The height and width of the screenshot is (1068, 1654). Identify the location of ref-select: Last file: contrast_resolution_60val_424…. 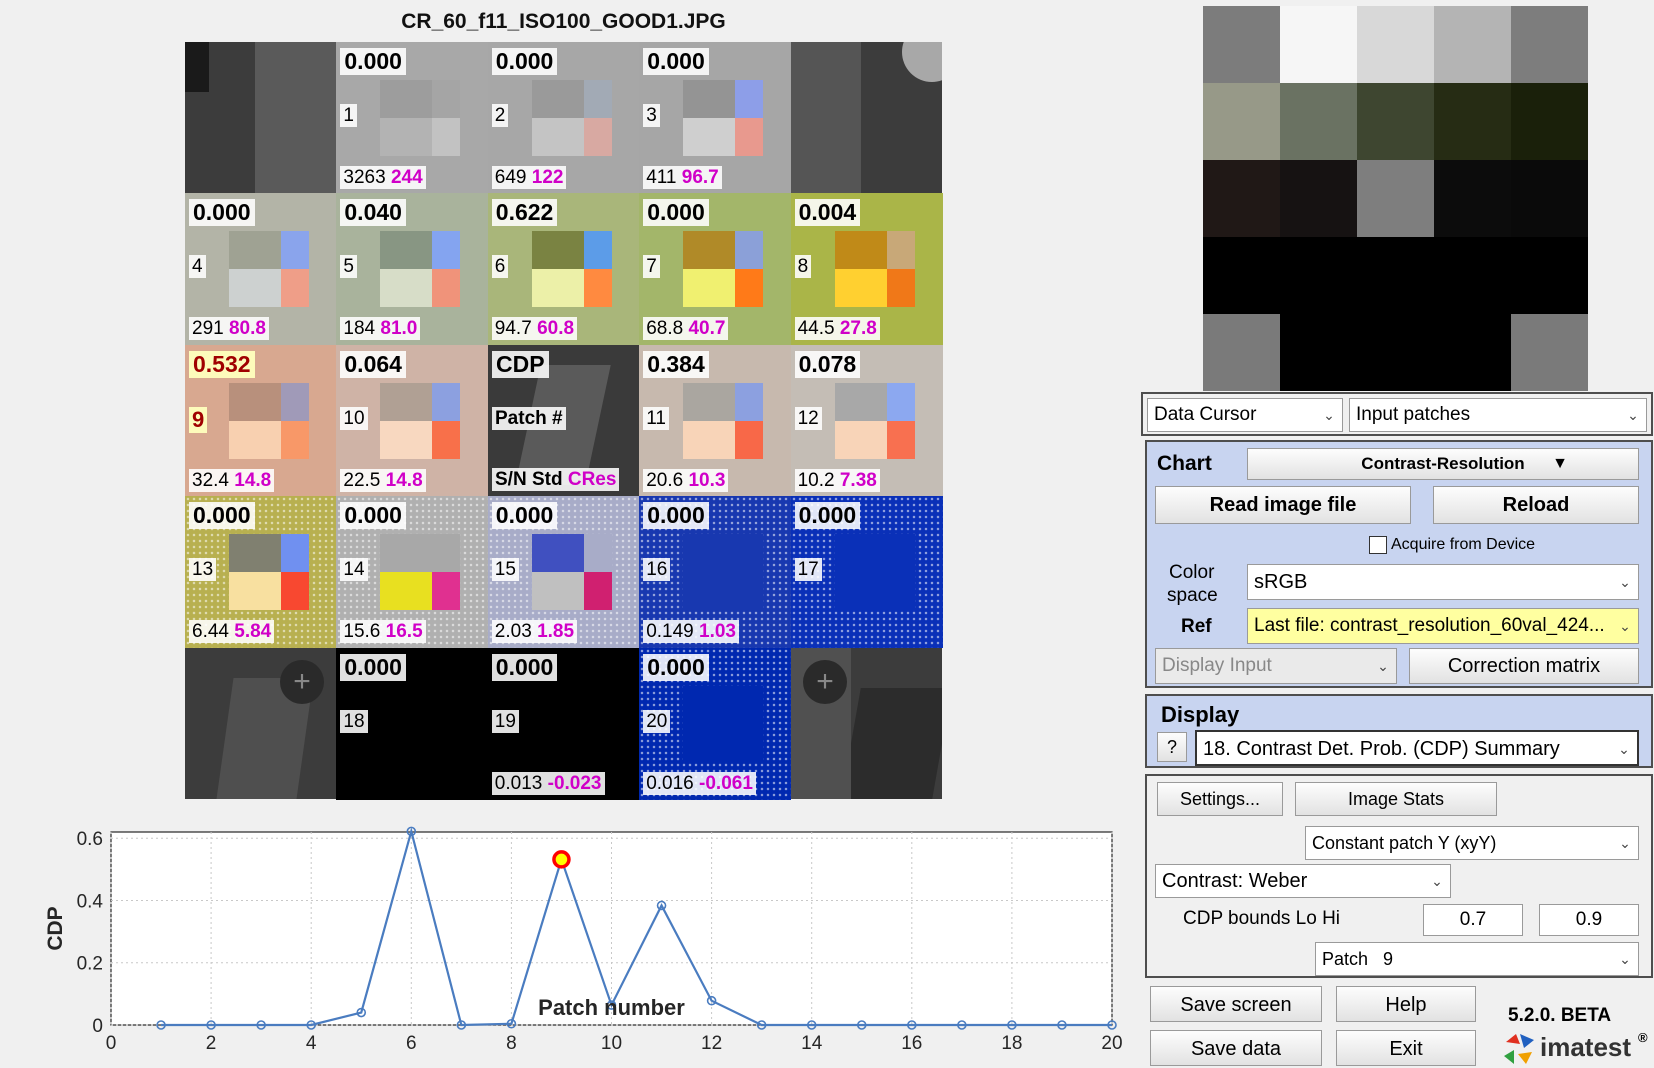
(1443, 626).